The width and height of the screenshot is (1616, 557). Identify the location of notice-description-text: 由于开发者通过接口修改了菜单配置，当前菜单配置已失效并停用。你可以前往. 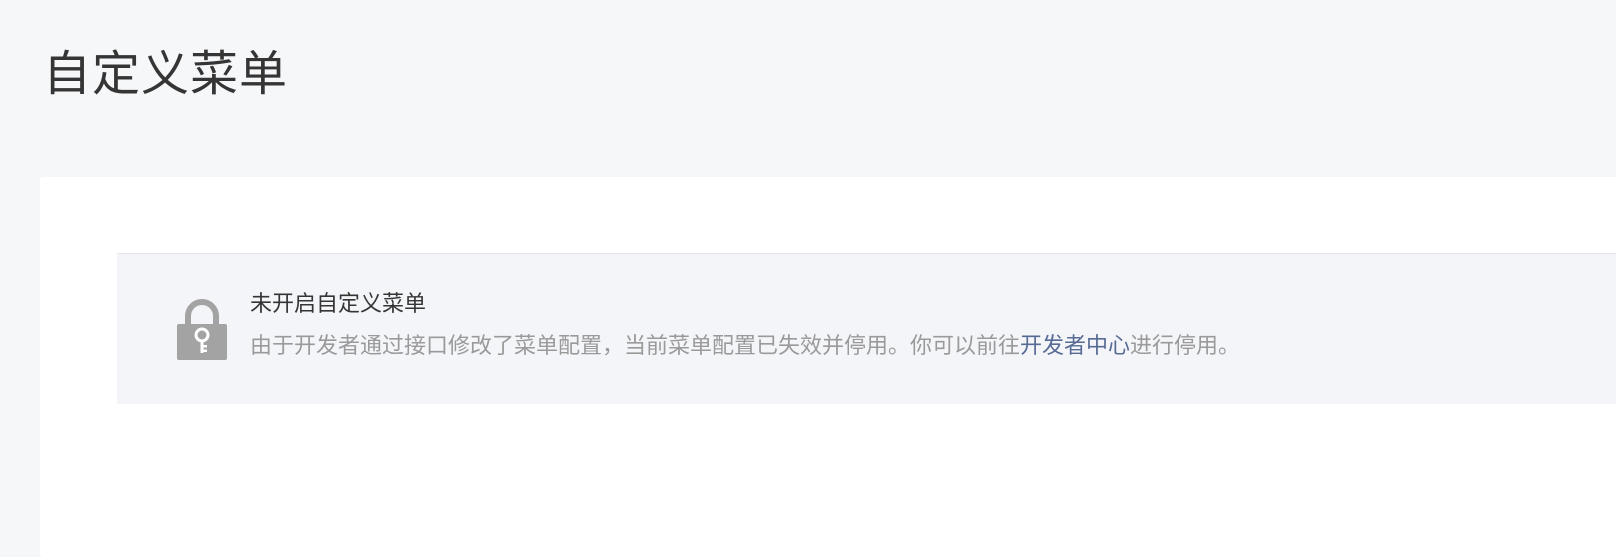
(635, 346).